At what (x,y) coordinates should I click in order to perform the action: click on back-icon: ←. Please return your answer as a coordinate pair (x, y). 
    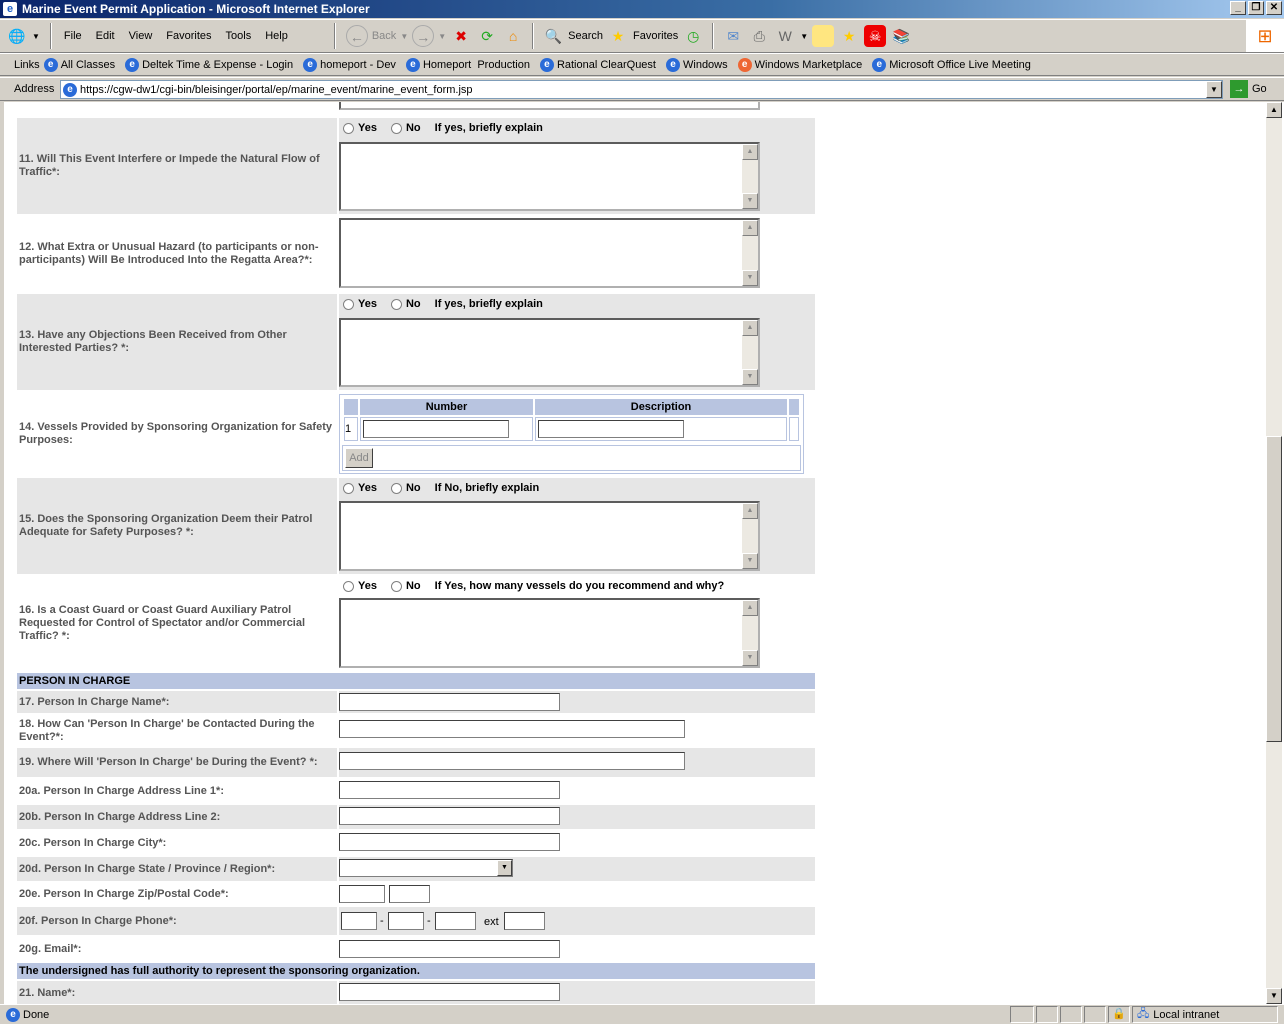
    Looking at the image, I should click on (356, 36).